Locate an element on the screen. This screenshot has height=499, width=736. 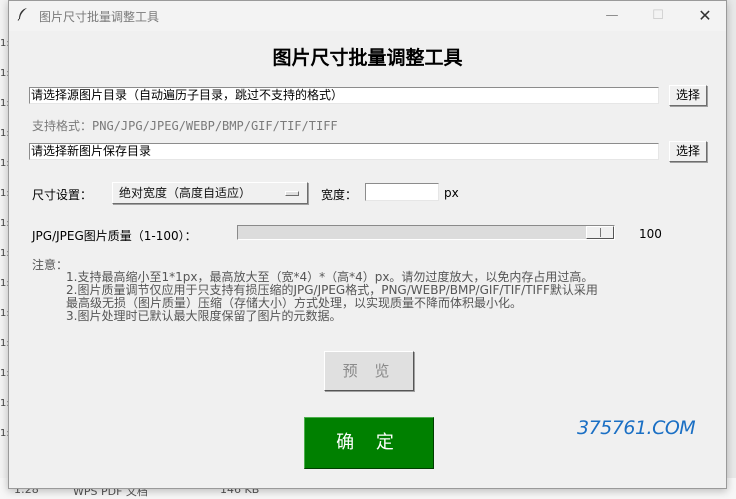
source-dir-field: 请选择源图片目录（自动遍历子目录，跳过不支持的格式） is located at coordinates (344, 95).